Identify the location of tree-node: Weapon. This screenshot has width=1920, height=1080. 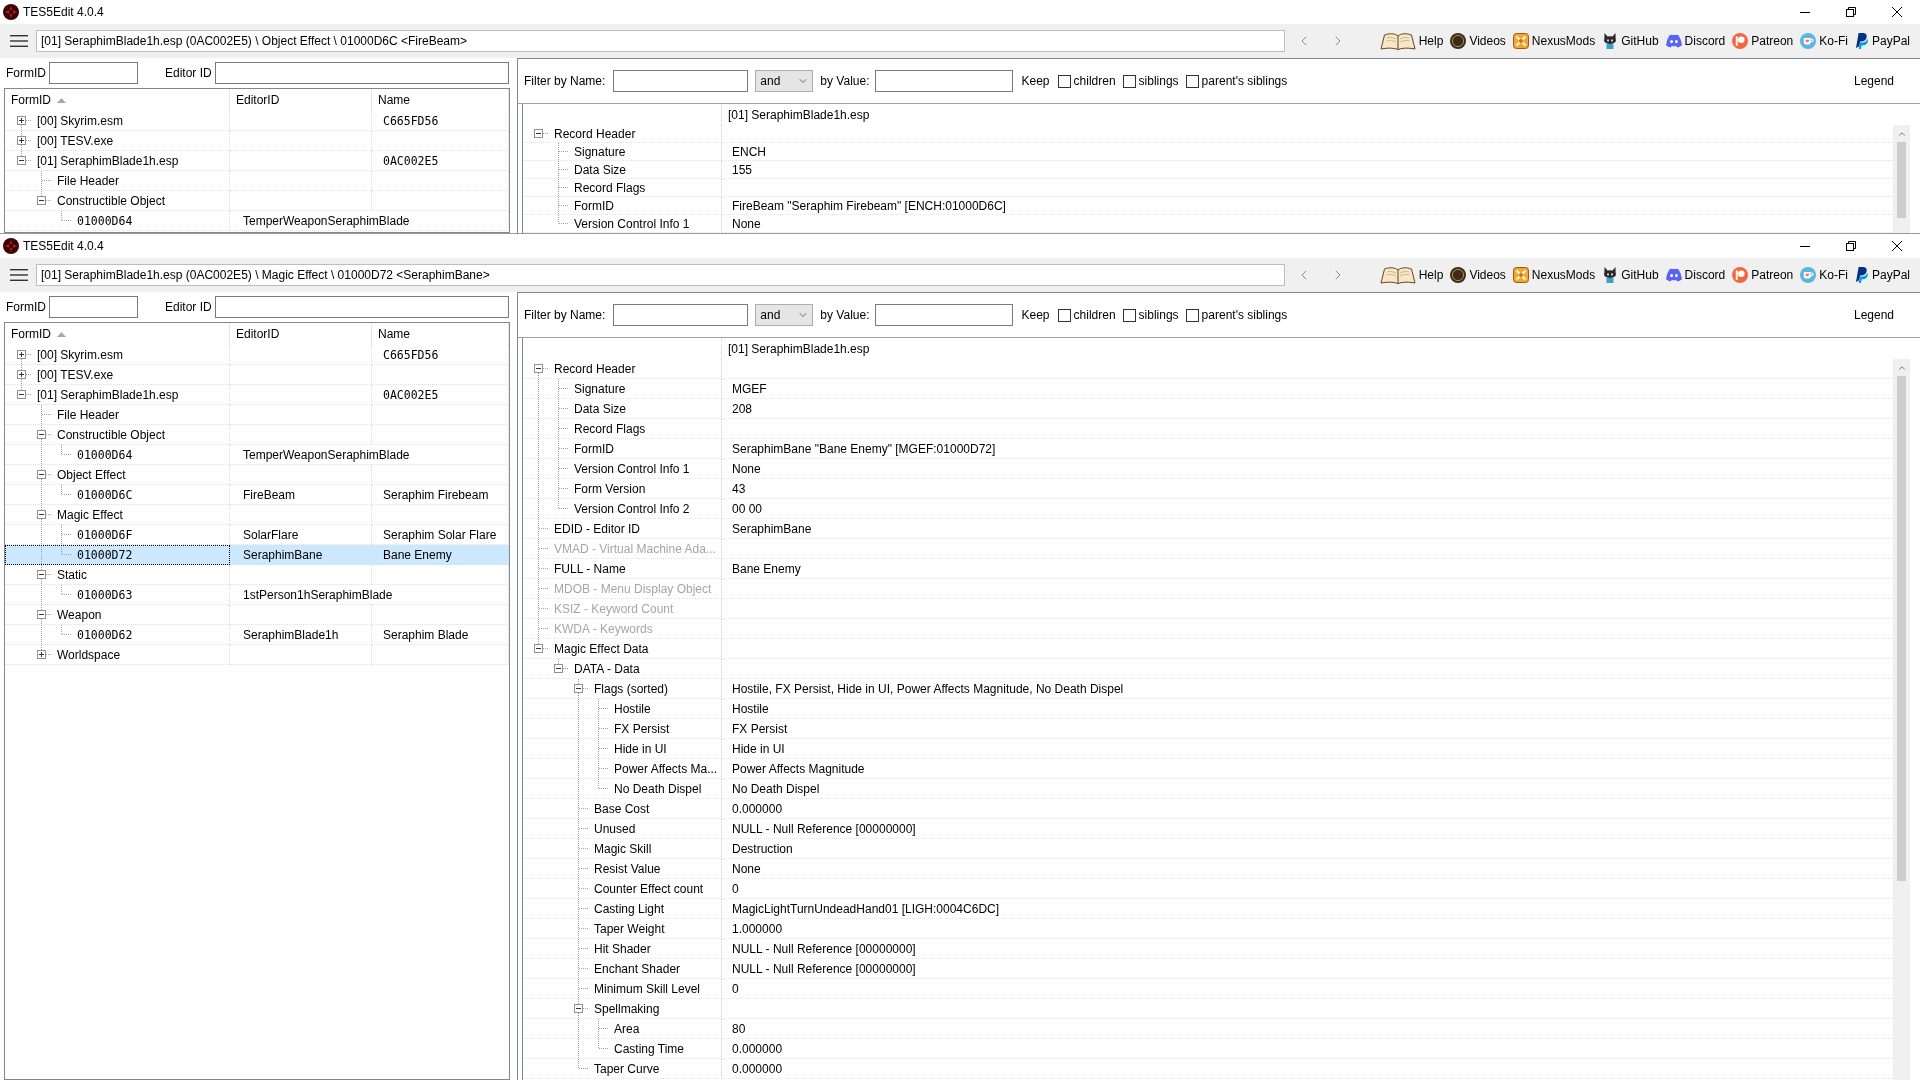
(117, 615).